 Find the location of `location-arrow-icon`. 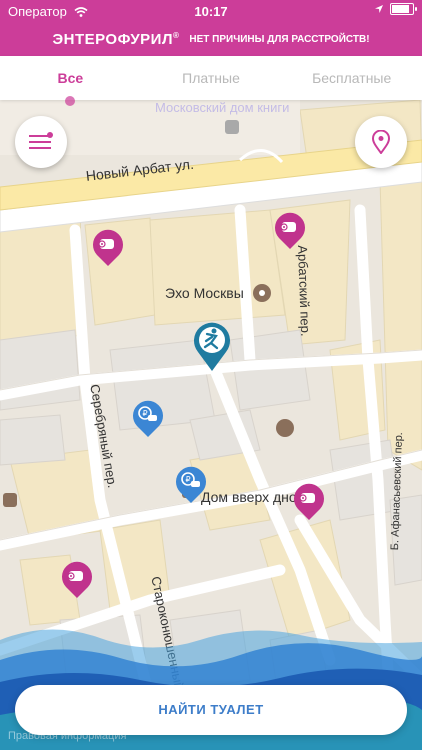

location-arrow-icon is located at coordinates (379, 9).